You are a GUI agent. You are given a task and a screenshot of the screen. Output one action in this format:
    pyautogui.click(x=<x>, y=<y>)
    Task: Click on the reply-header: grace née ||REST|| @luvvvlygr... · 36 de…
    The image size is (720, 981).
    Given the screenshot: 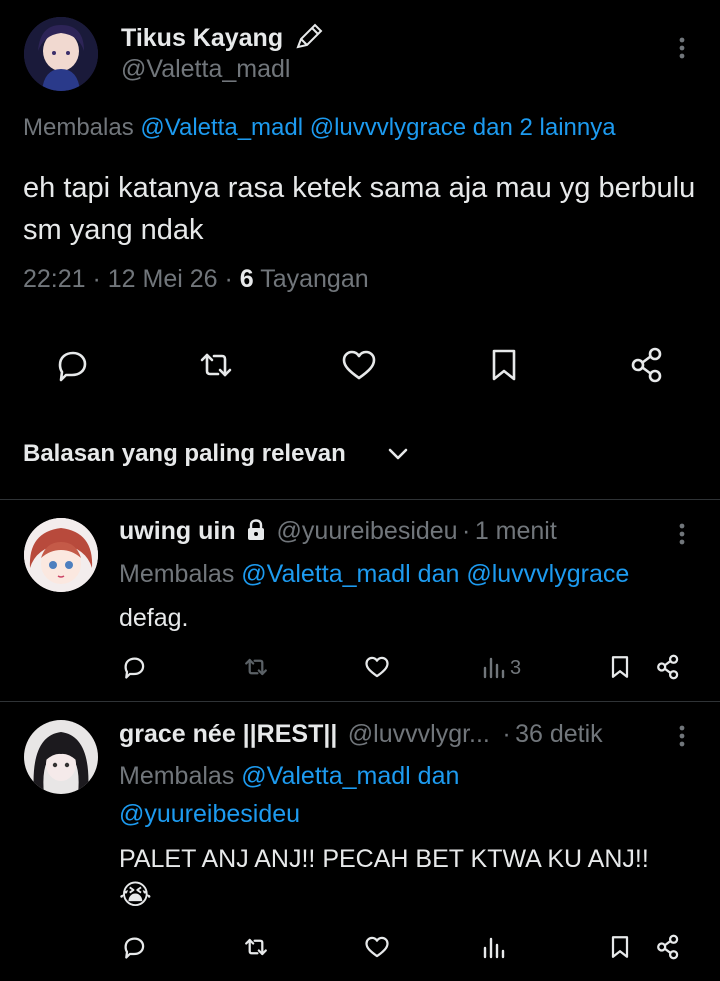 What is the action you would take?
    pyautogui.click(x=361, y=734)
    